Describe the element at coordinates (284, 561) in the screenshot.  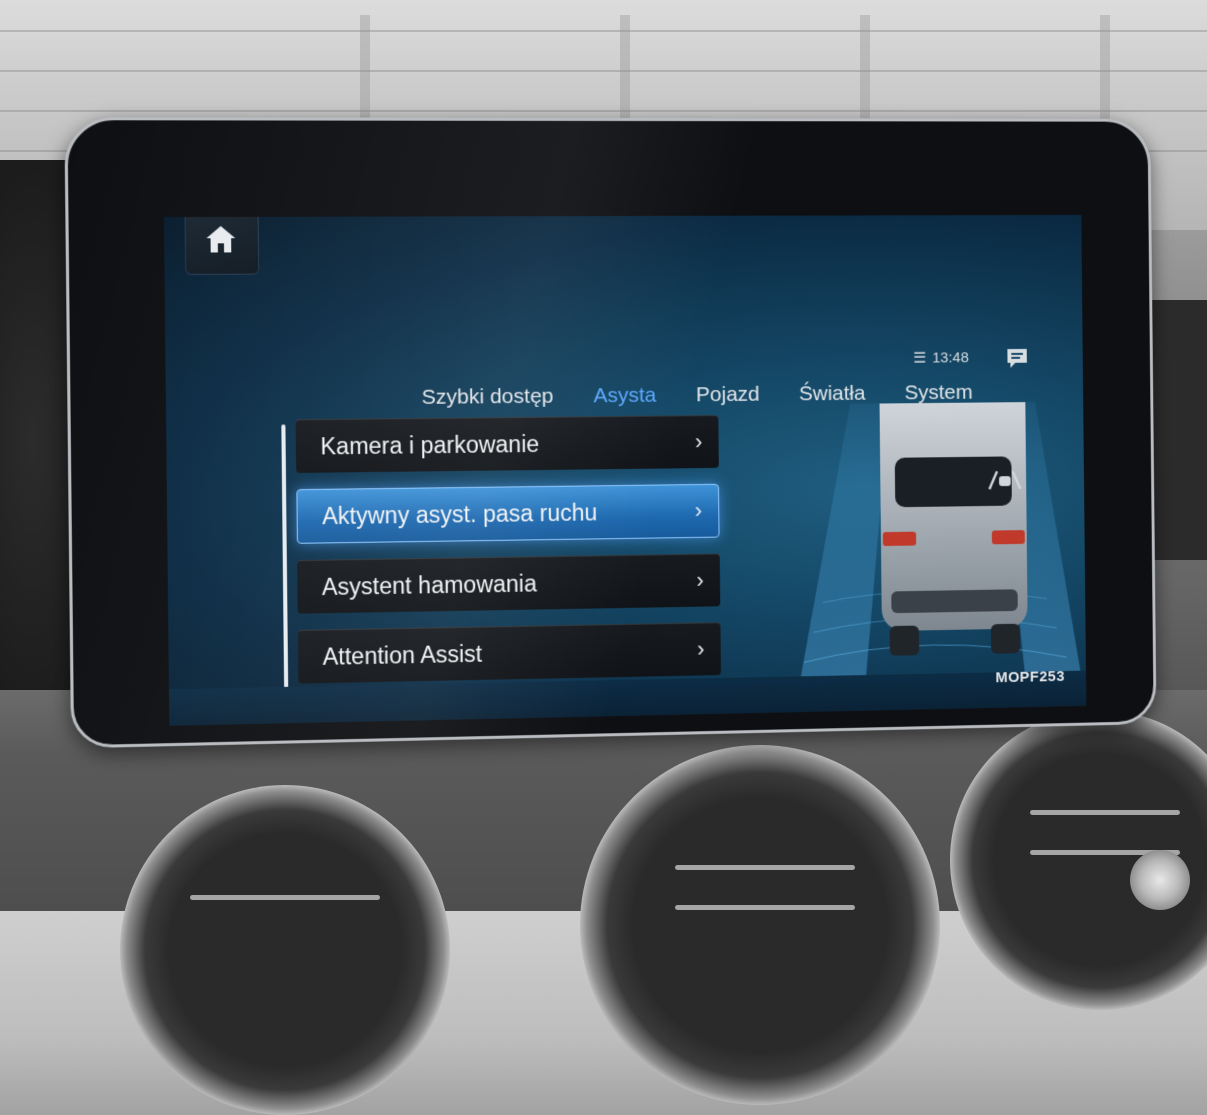
I see `scrollbar` at that location.